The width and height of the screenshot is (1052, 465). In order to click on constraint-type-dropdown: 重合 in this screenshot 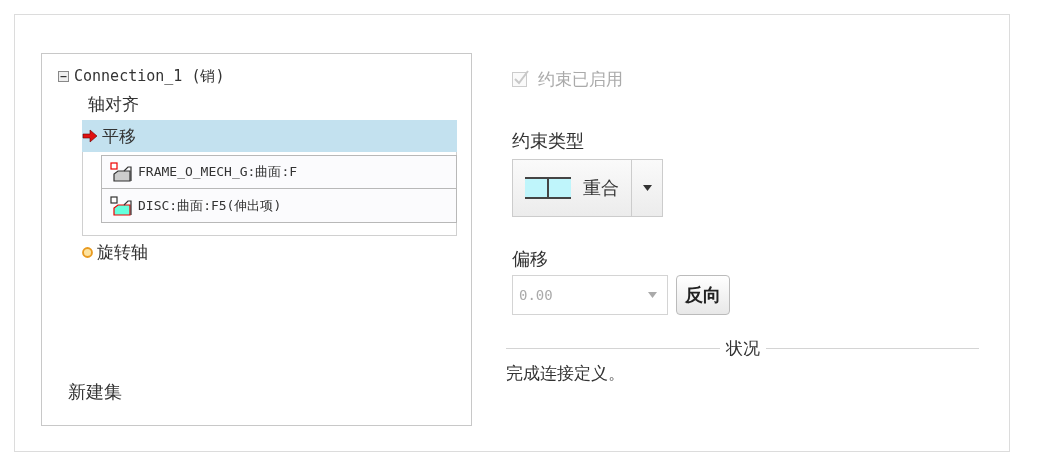, I will do `click(587, 188)`.